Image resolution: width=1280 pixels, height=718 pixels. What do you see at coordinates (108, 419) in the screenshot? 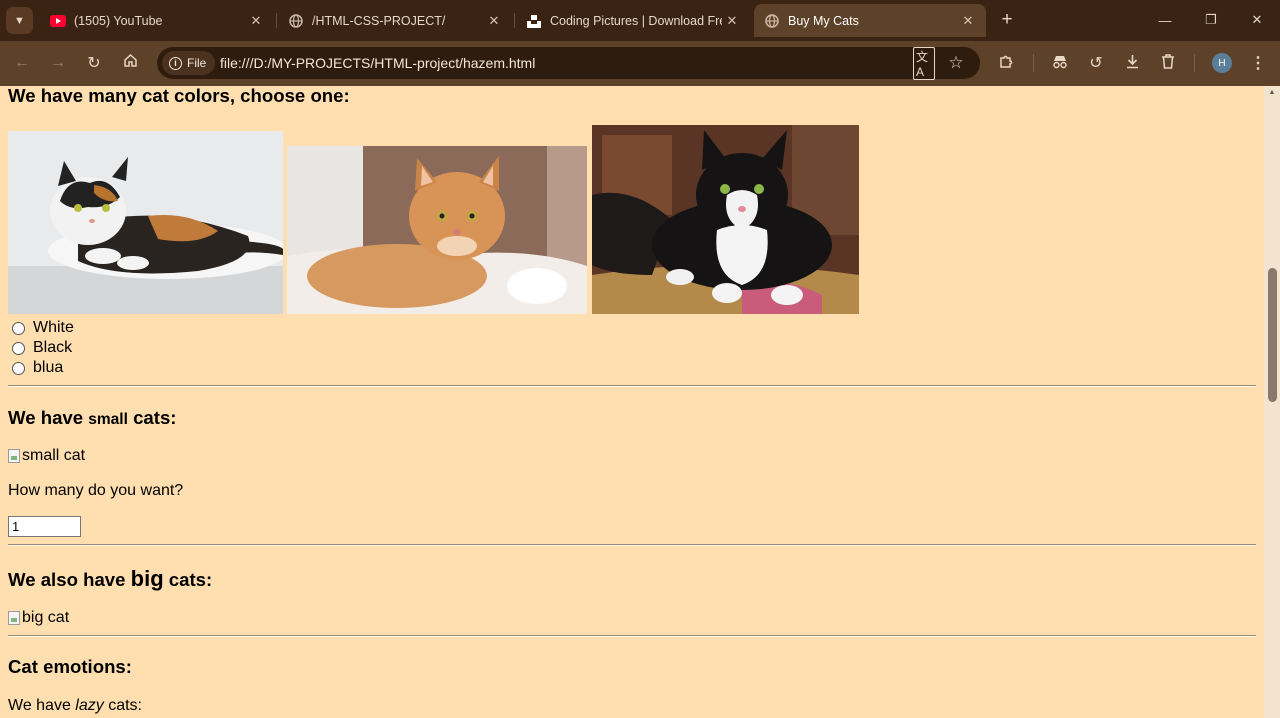
I see `heading-emphasis: small` at bounding box center [108, 419].